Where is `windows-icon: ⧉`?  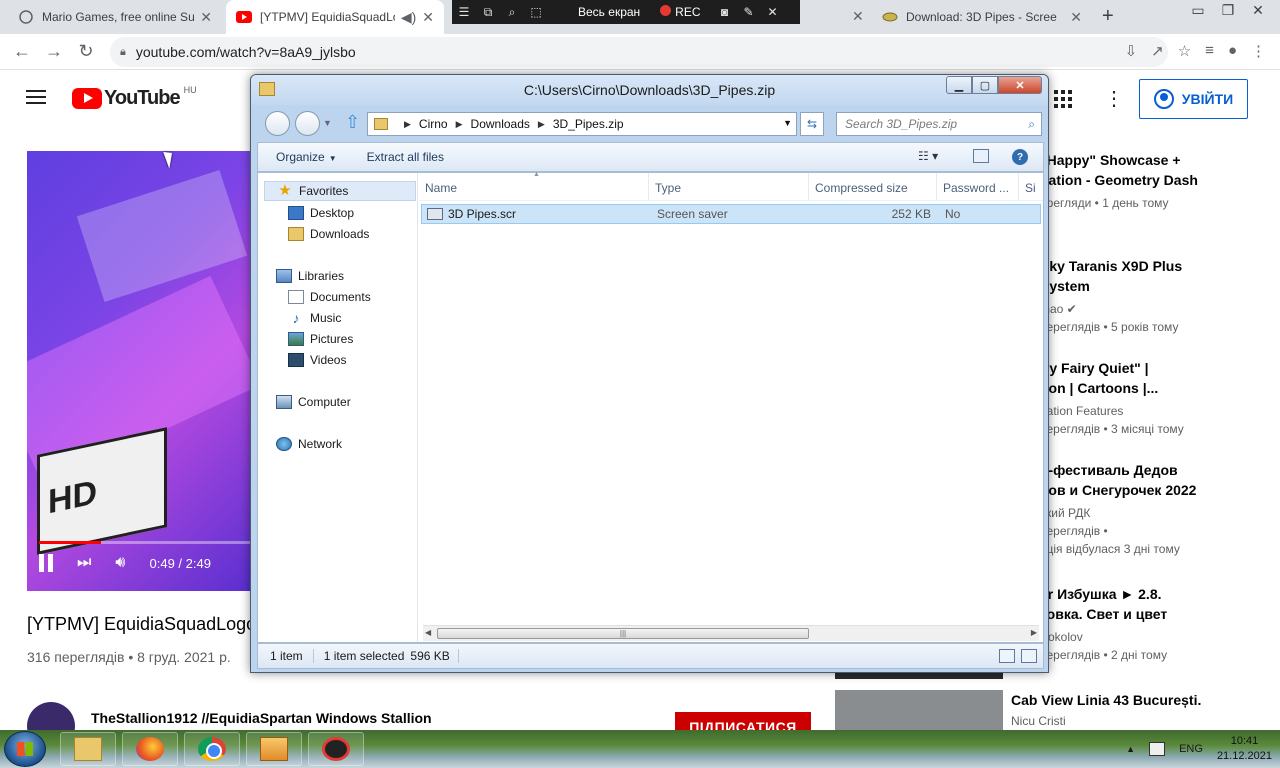 windows-icon: ⧉ is located at coordinates (488, 12).